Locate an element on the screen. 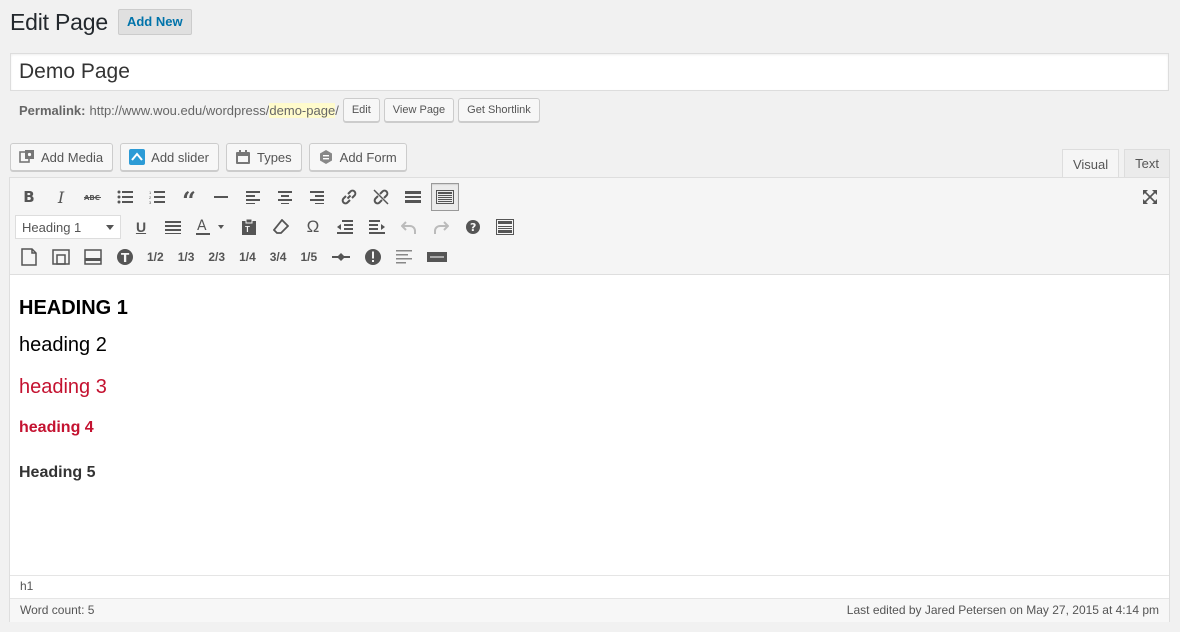 This screenshot has width=1180, height=632. toolbar-row-3: T 1/2 1/3 2/3 1/4 3/4 1/5 is located at coordinates (235, 257).